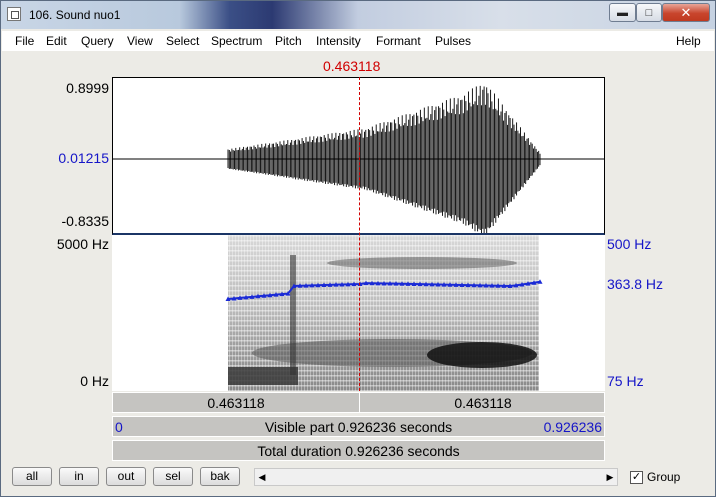 Image resolution: width=716 pixels, height=497 pixels. Describe the element at coordinates (85, 221) in the screenshot. I see `waveform-y-min: -0.8335` at that location.